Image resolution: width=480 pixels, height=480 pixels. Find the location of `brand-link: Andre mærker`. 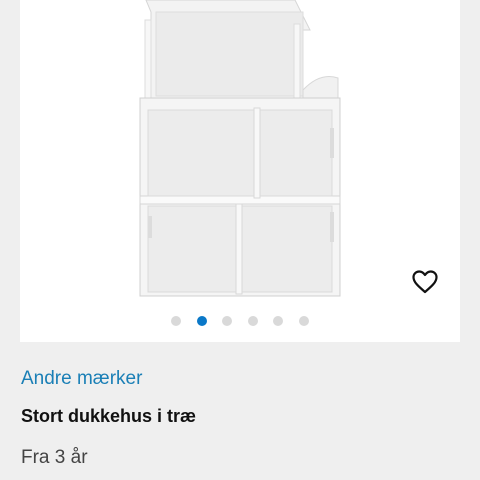

brand-link: Andre mærker is located at coordinates (81, 379).